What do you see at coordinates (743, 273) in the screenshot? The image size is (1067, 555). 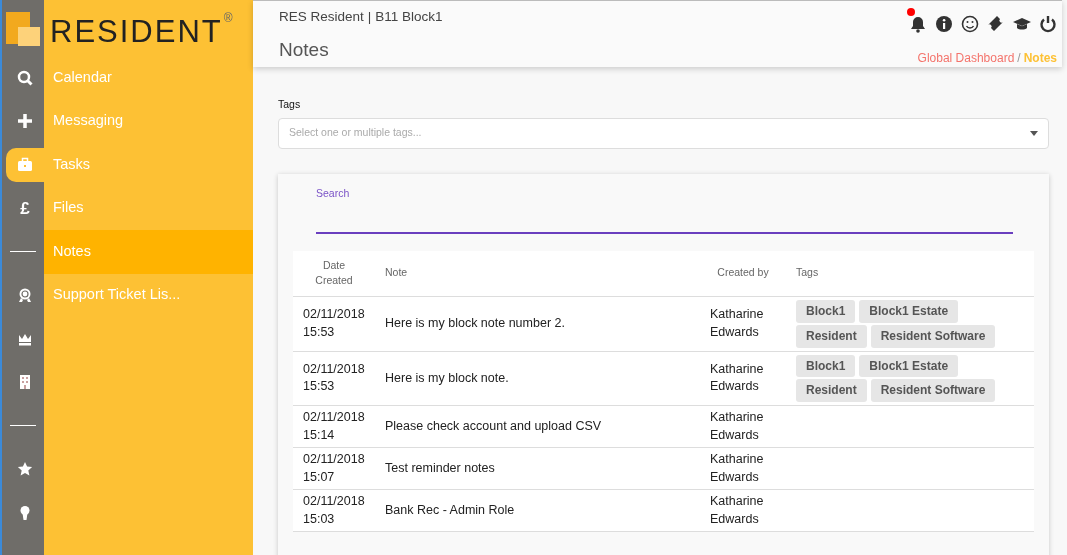 I see `column-header: Created by` at bounding box center [743, 273].